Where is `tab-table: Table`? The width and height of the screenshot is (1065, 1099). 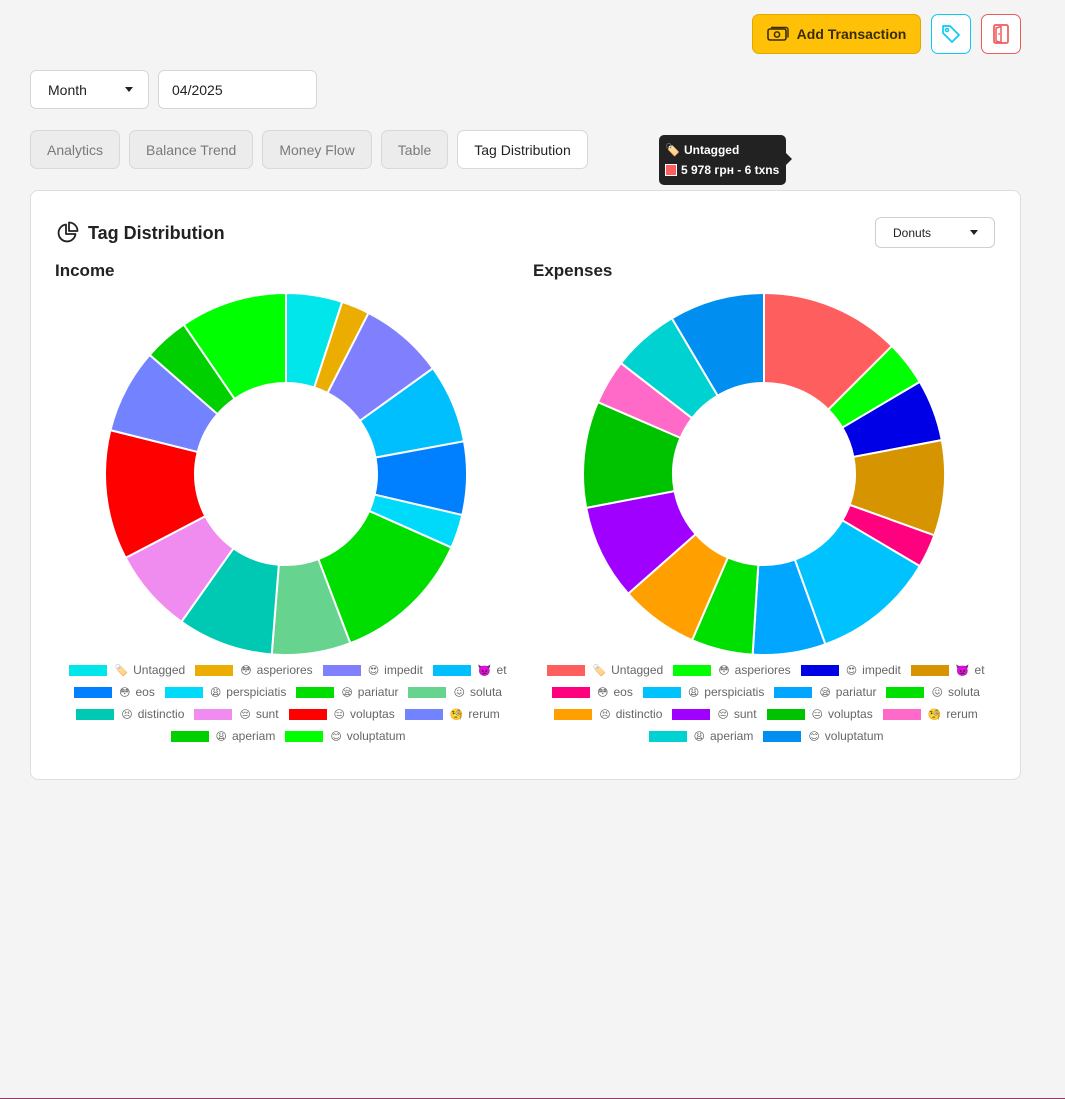
tab-table: Table is located at coordinates (414, 149).